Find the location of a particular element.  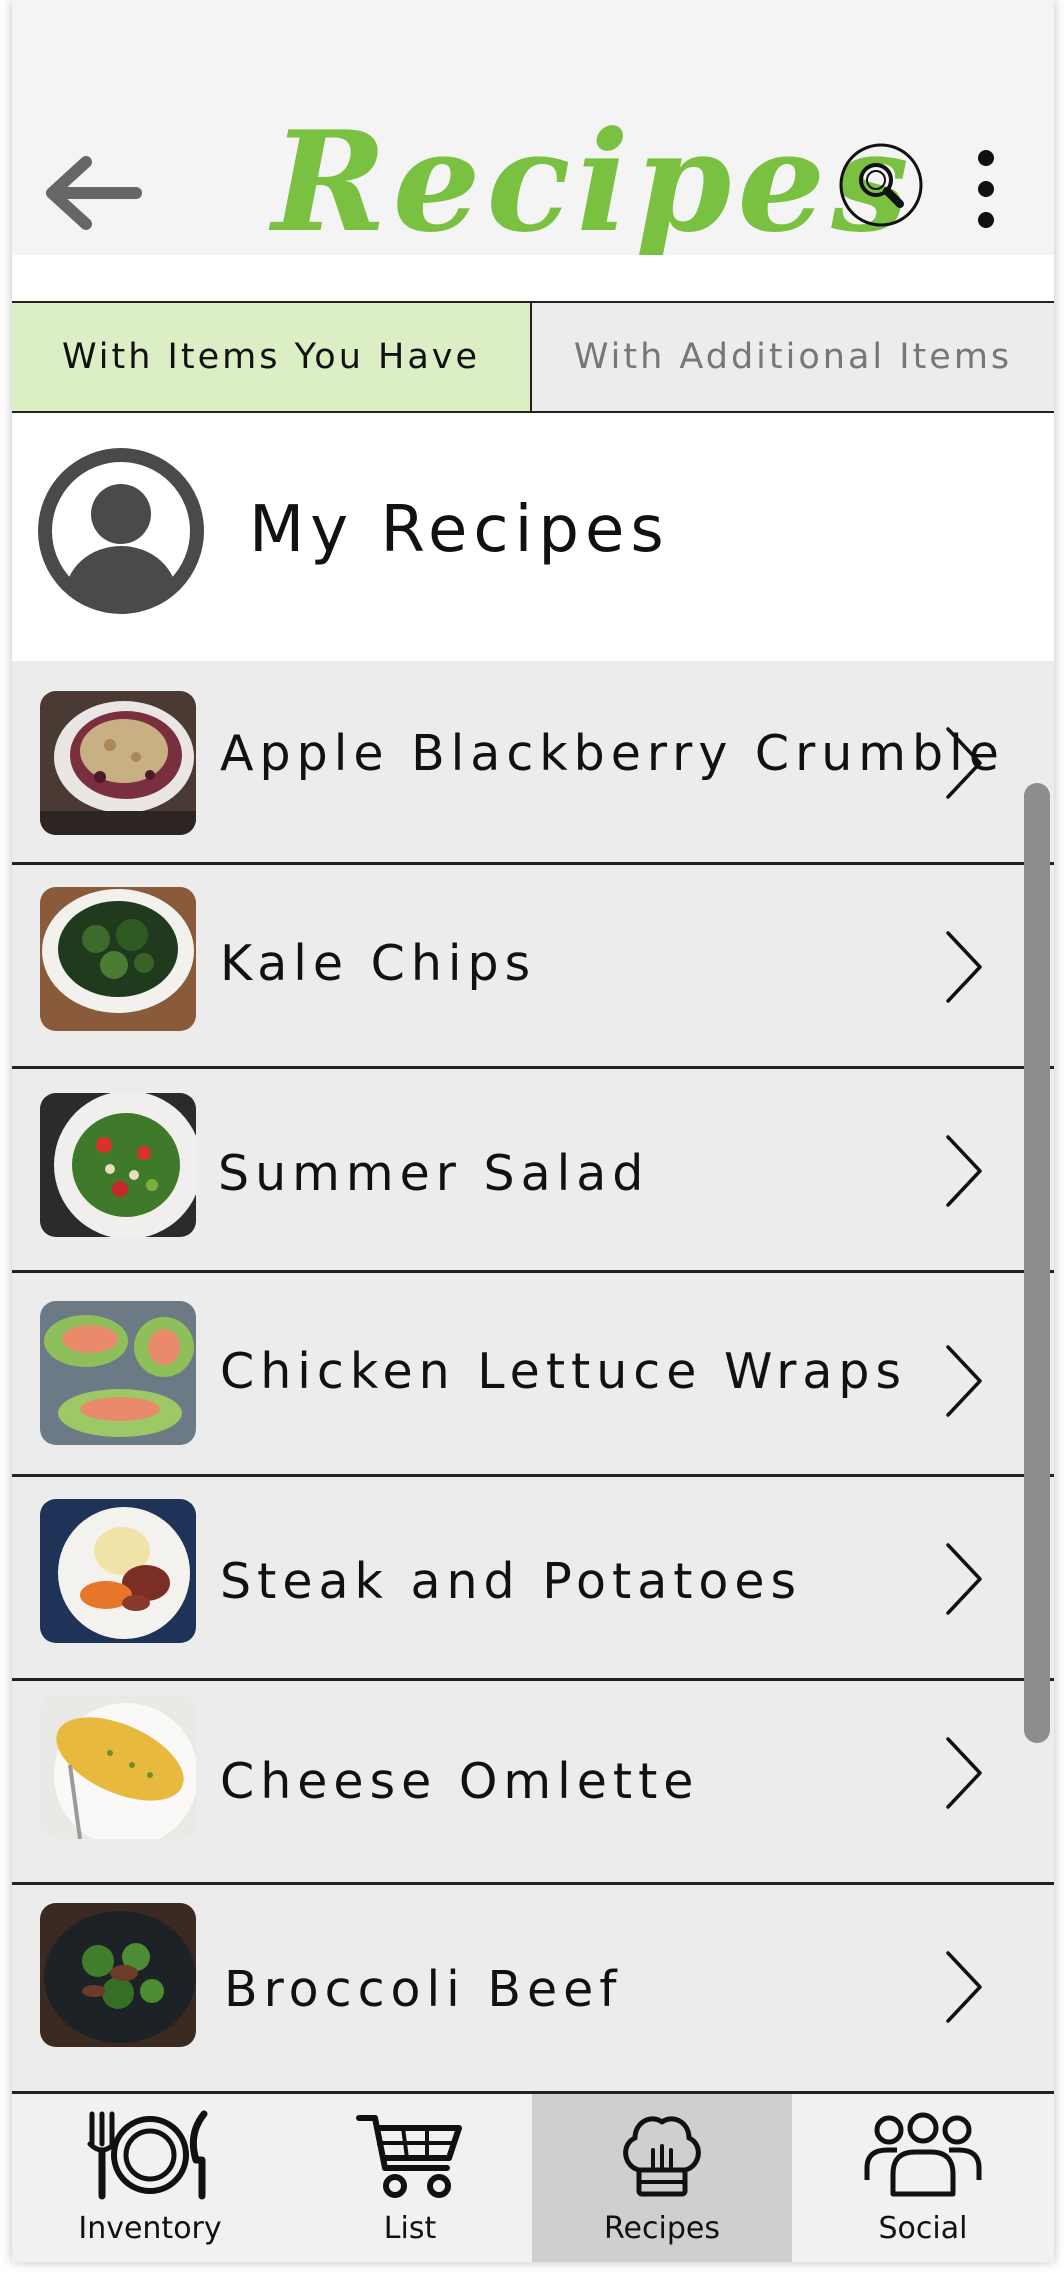

bottom-navigation: Inventory List Recipes Social is located at coordinates (533, 2176).